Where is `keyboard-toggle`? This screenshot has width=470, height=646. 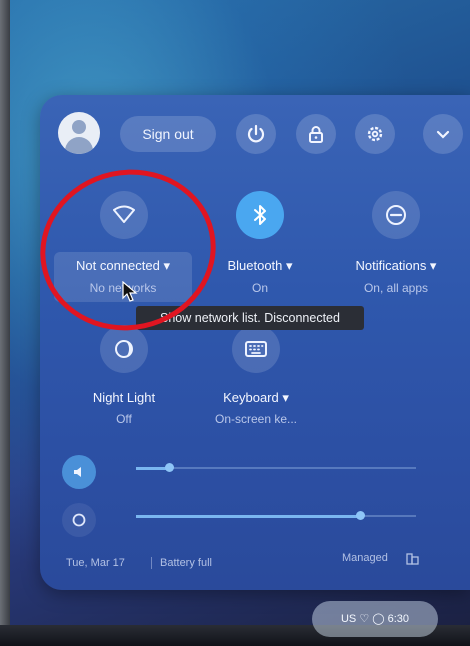 keyboard-toggle is located at coordinates (256, 349).